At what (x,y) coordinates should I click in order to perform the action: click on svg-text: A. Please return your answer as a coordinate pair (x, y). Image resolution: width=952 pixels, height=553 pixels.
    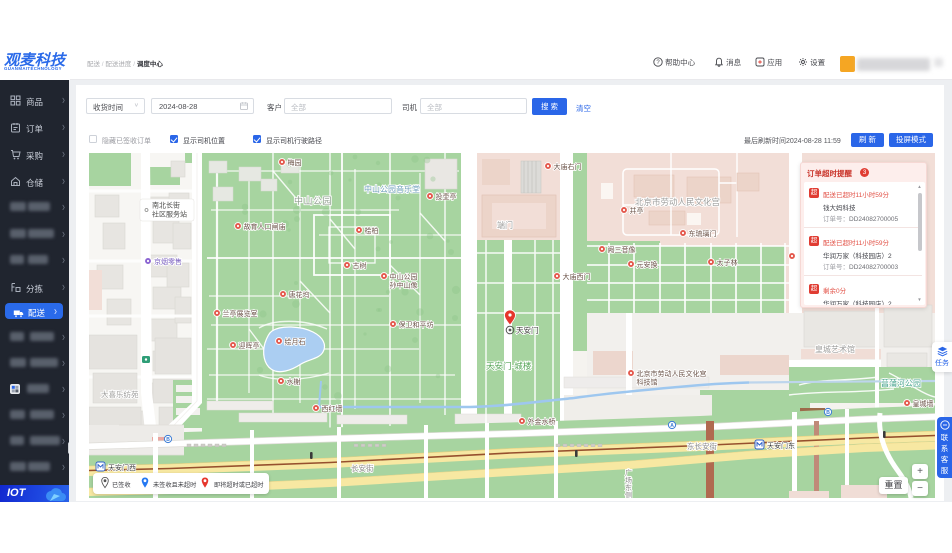
    Looking at the image, I should click on (672, 426).